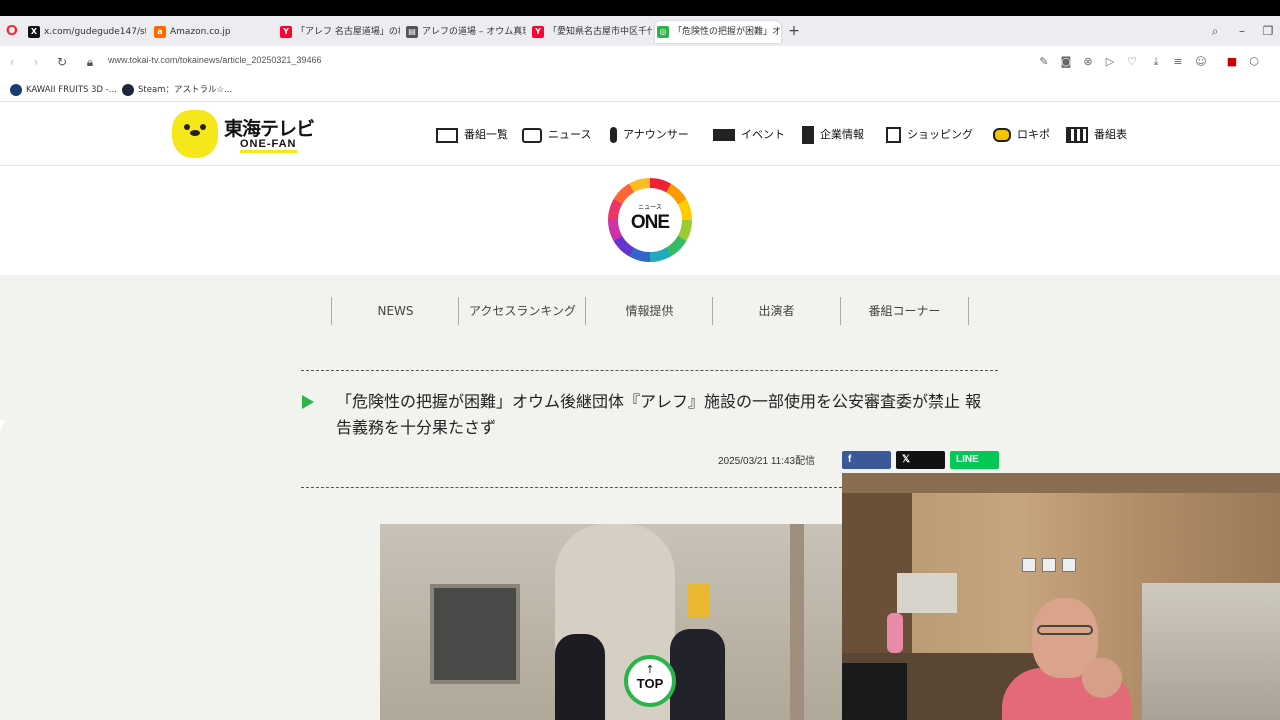  I want to click on nav-announcers: アナウンサー, so click(649, 135).